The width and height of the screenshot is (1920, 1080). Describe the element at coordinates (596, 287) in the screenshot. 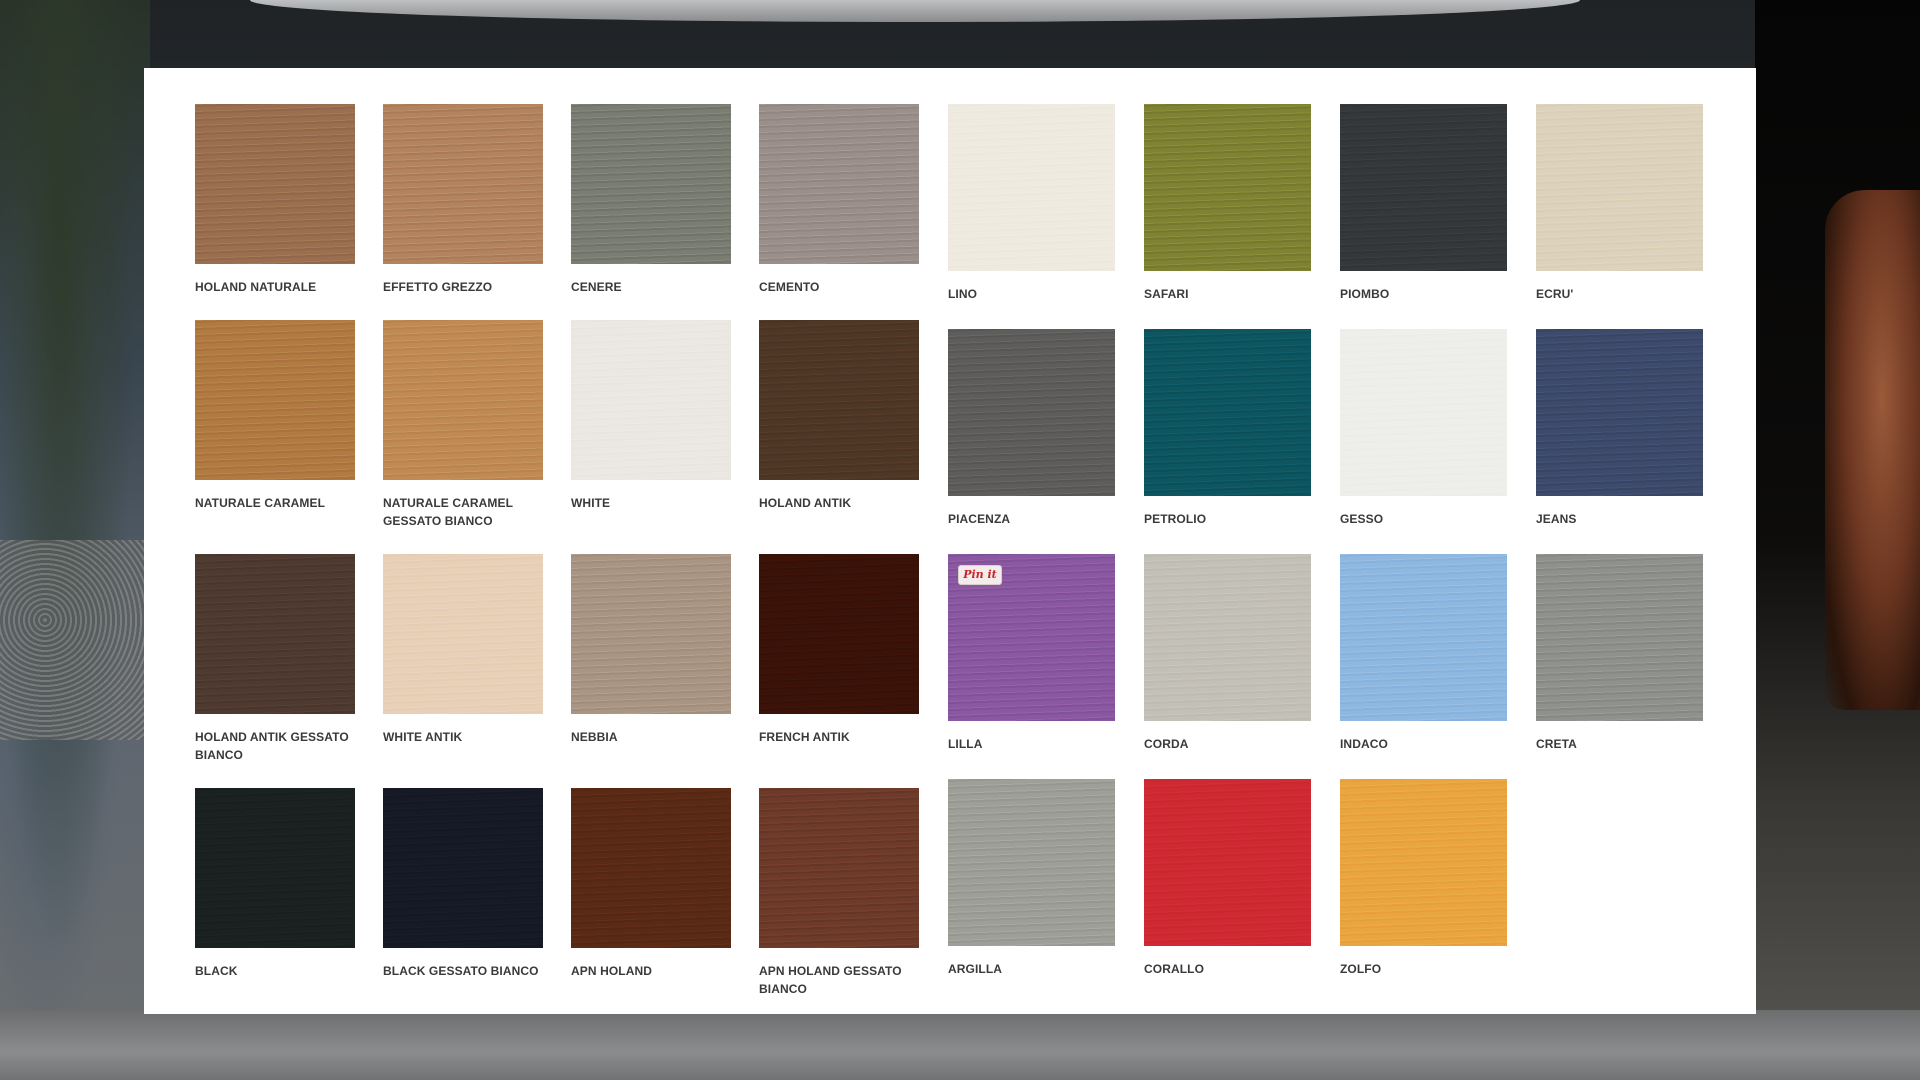

I see `swatch-label: CENERE` at that location.